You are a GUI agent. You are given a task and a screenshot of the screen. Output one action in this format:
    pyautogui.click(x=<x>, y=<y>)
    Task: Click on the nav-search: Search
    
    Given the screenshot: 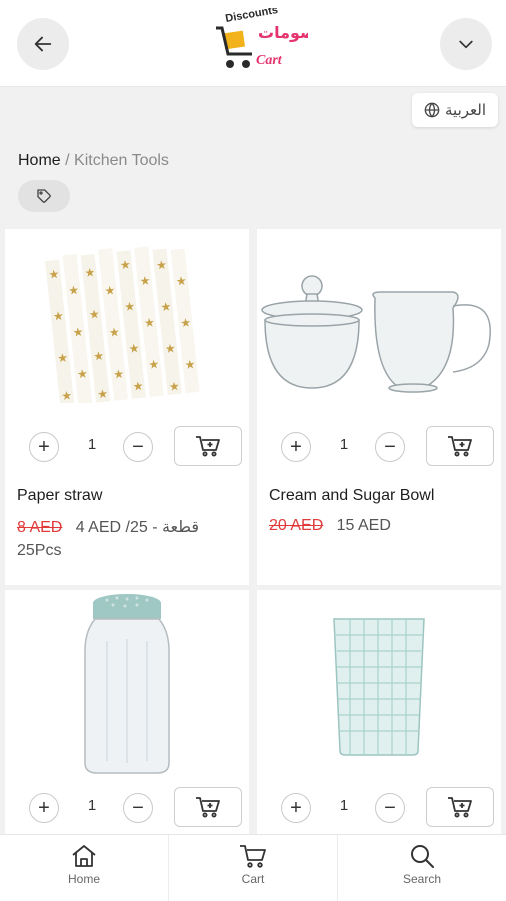 What is the action you would take?
    pyautogui.click(x=422, y=868)
    